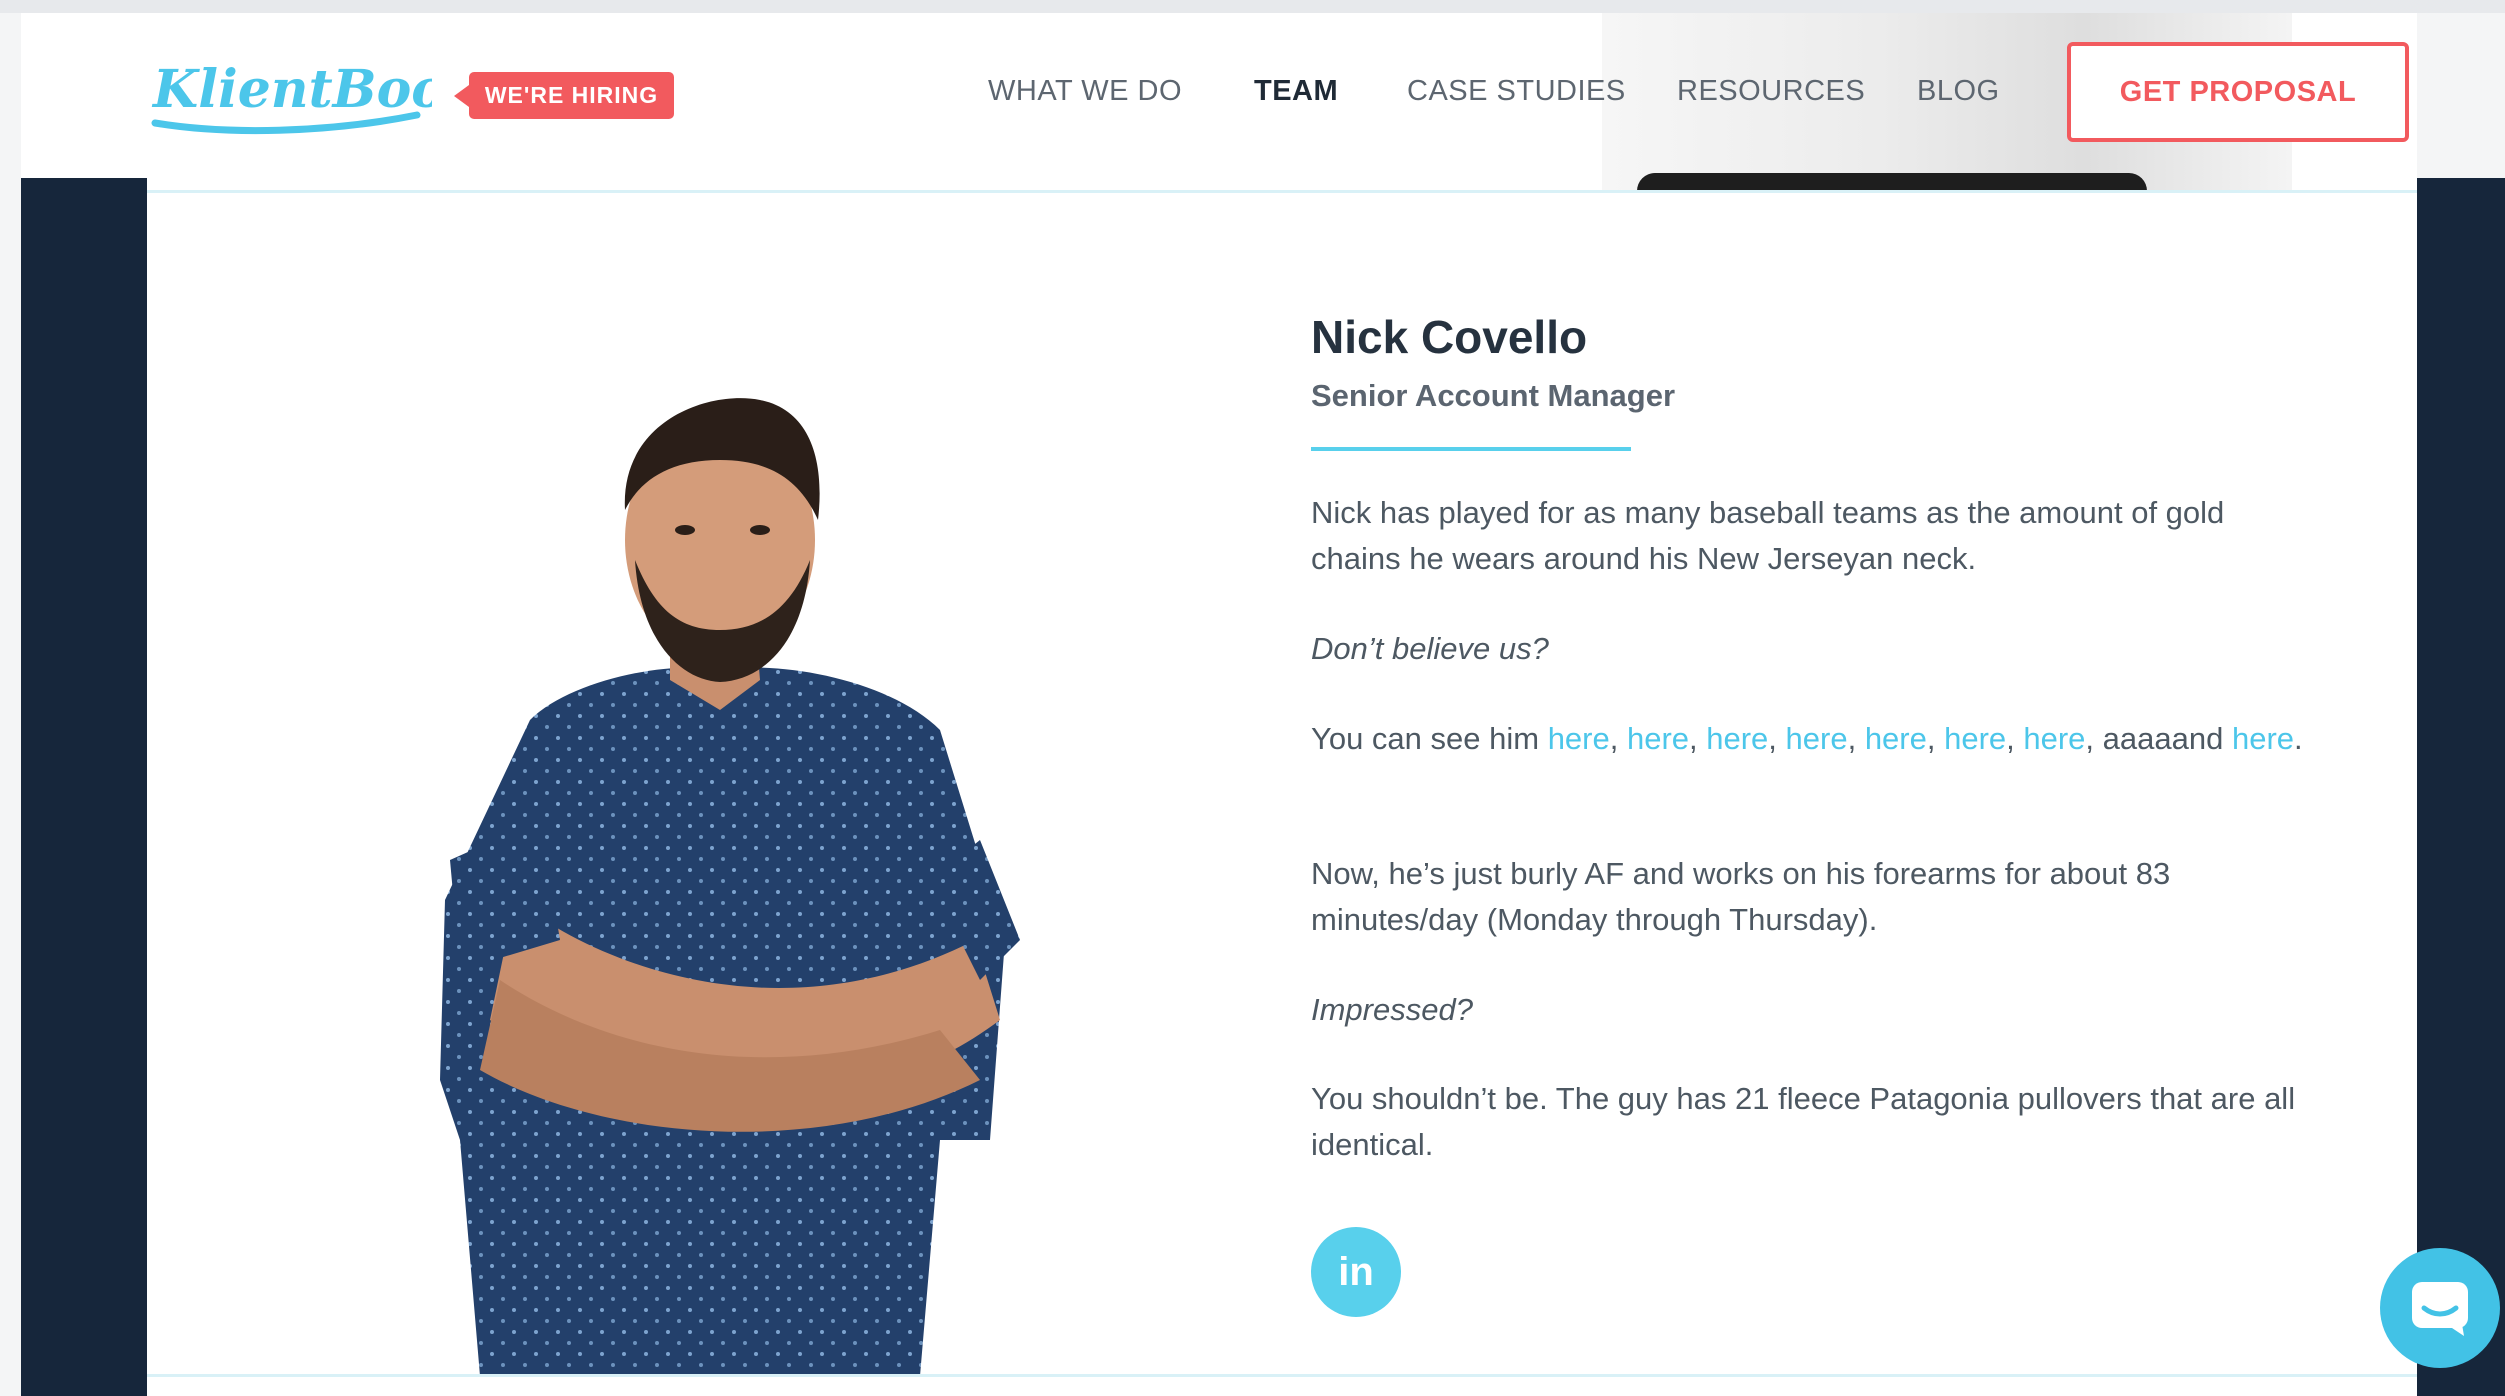 The width and height of the screenshot is (2505, 1396). I want to click on here-link-6: here, so click(1975, 738).